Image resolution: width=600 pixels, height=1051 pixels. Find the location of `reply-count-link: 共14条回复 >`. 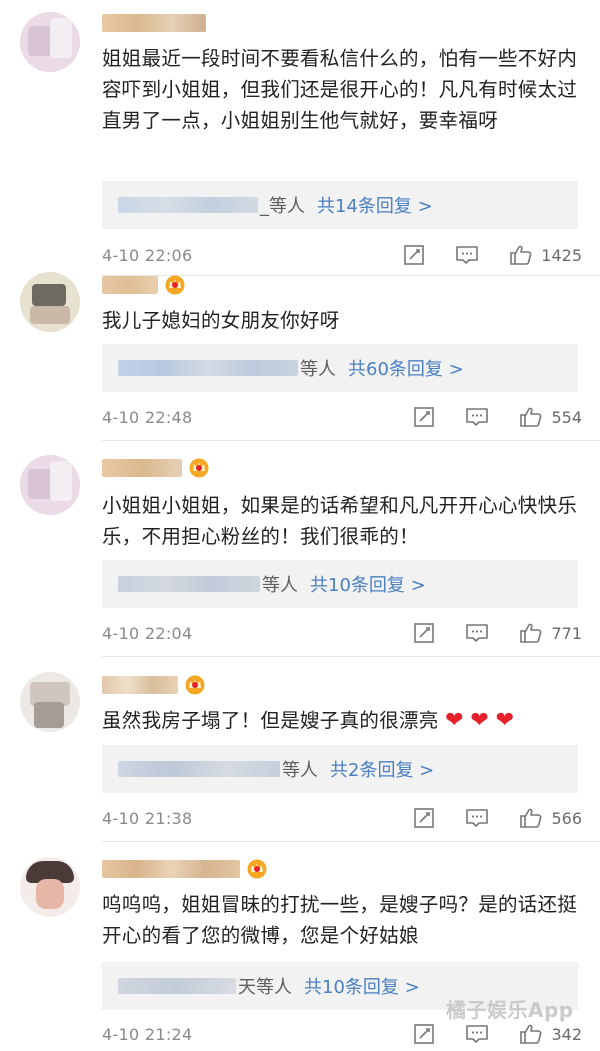

reply-count-link: 共14条回复 > is located at coordinates (375, 205).